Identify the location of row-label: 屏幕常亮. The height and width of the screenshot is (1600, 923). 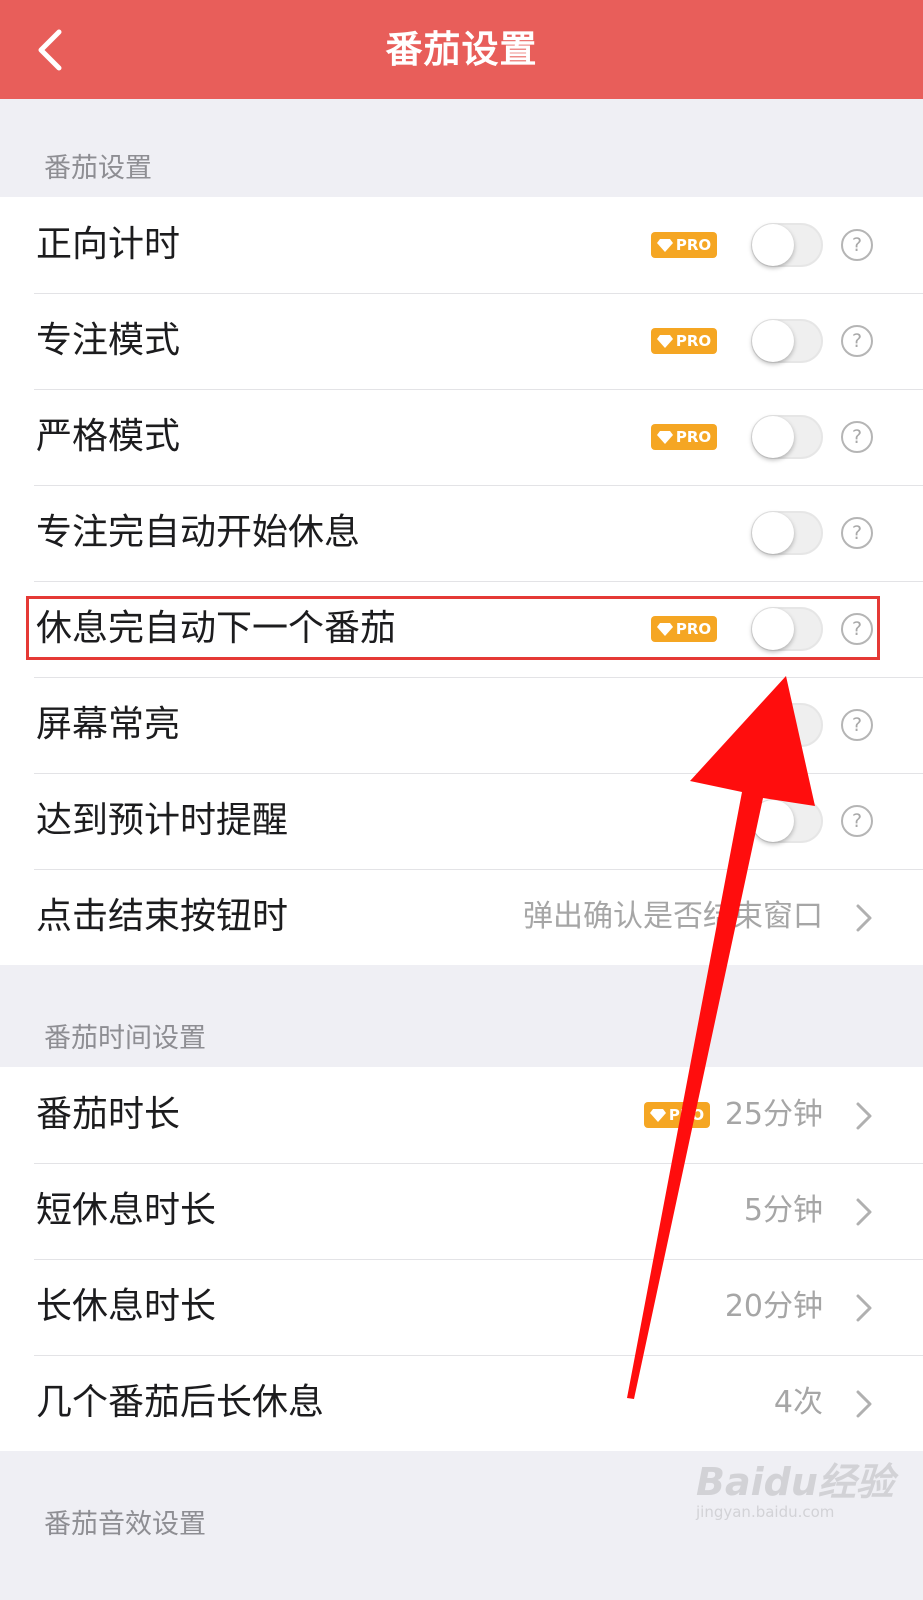
(108, 724).